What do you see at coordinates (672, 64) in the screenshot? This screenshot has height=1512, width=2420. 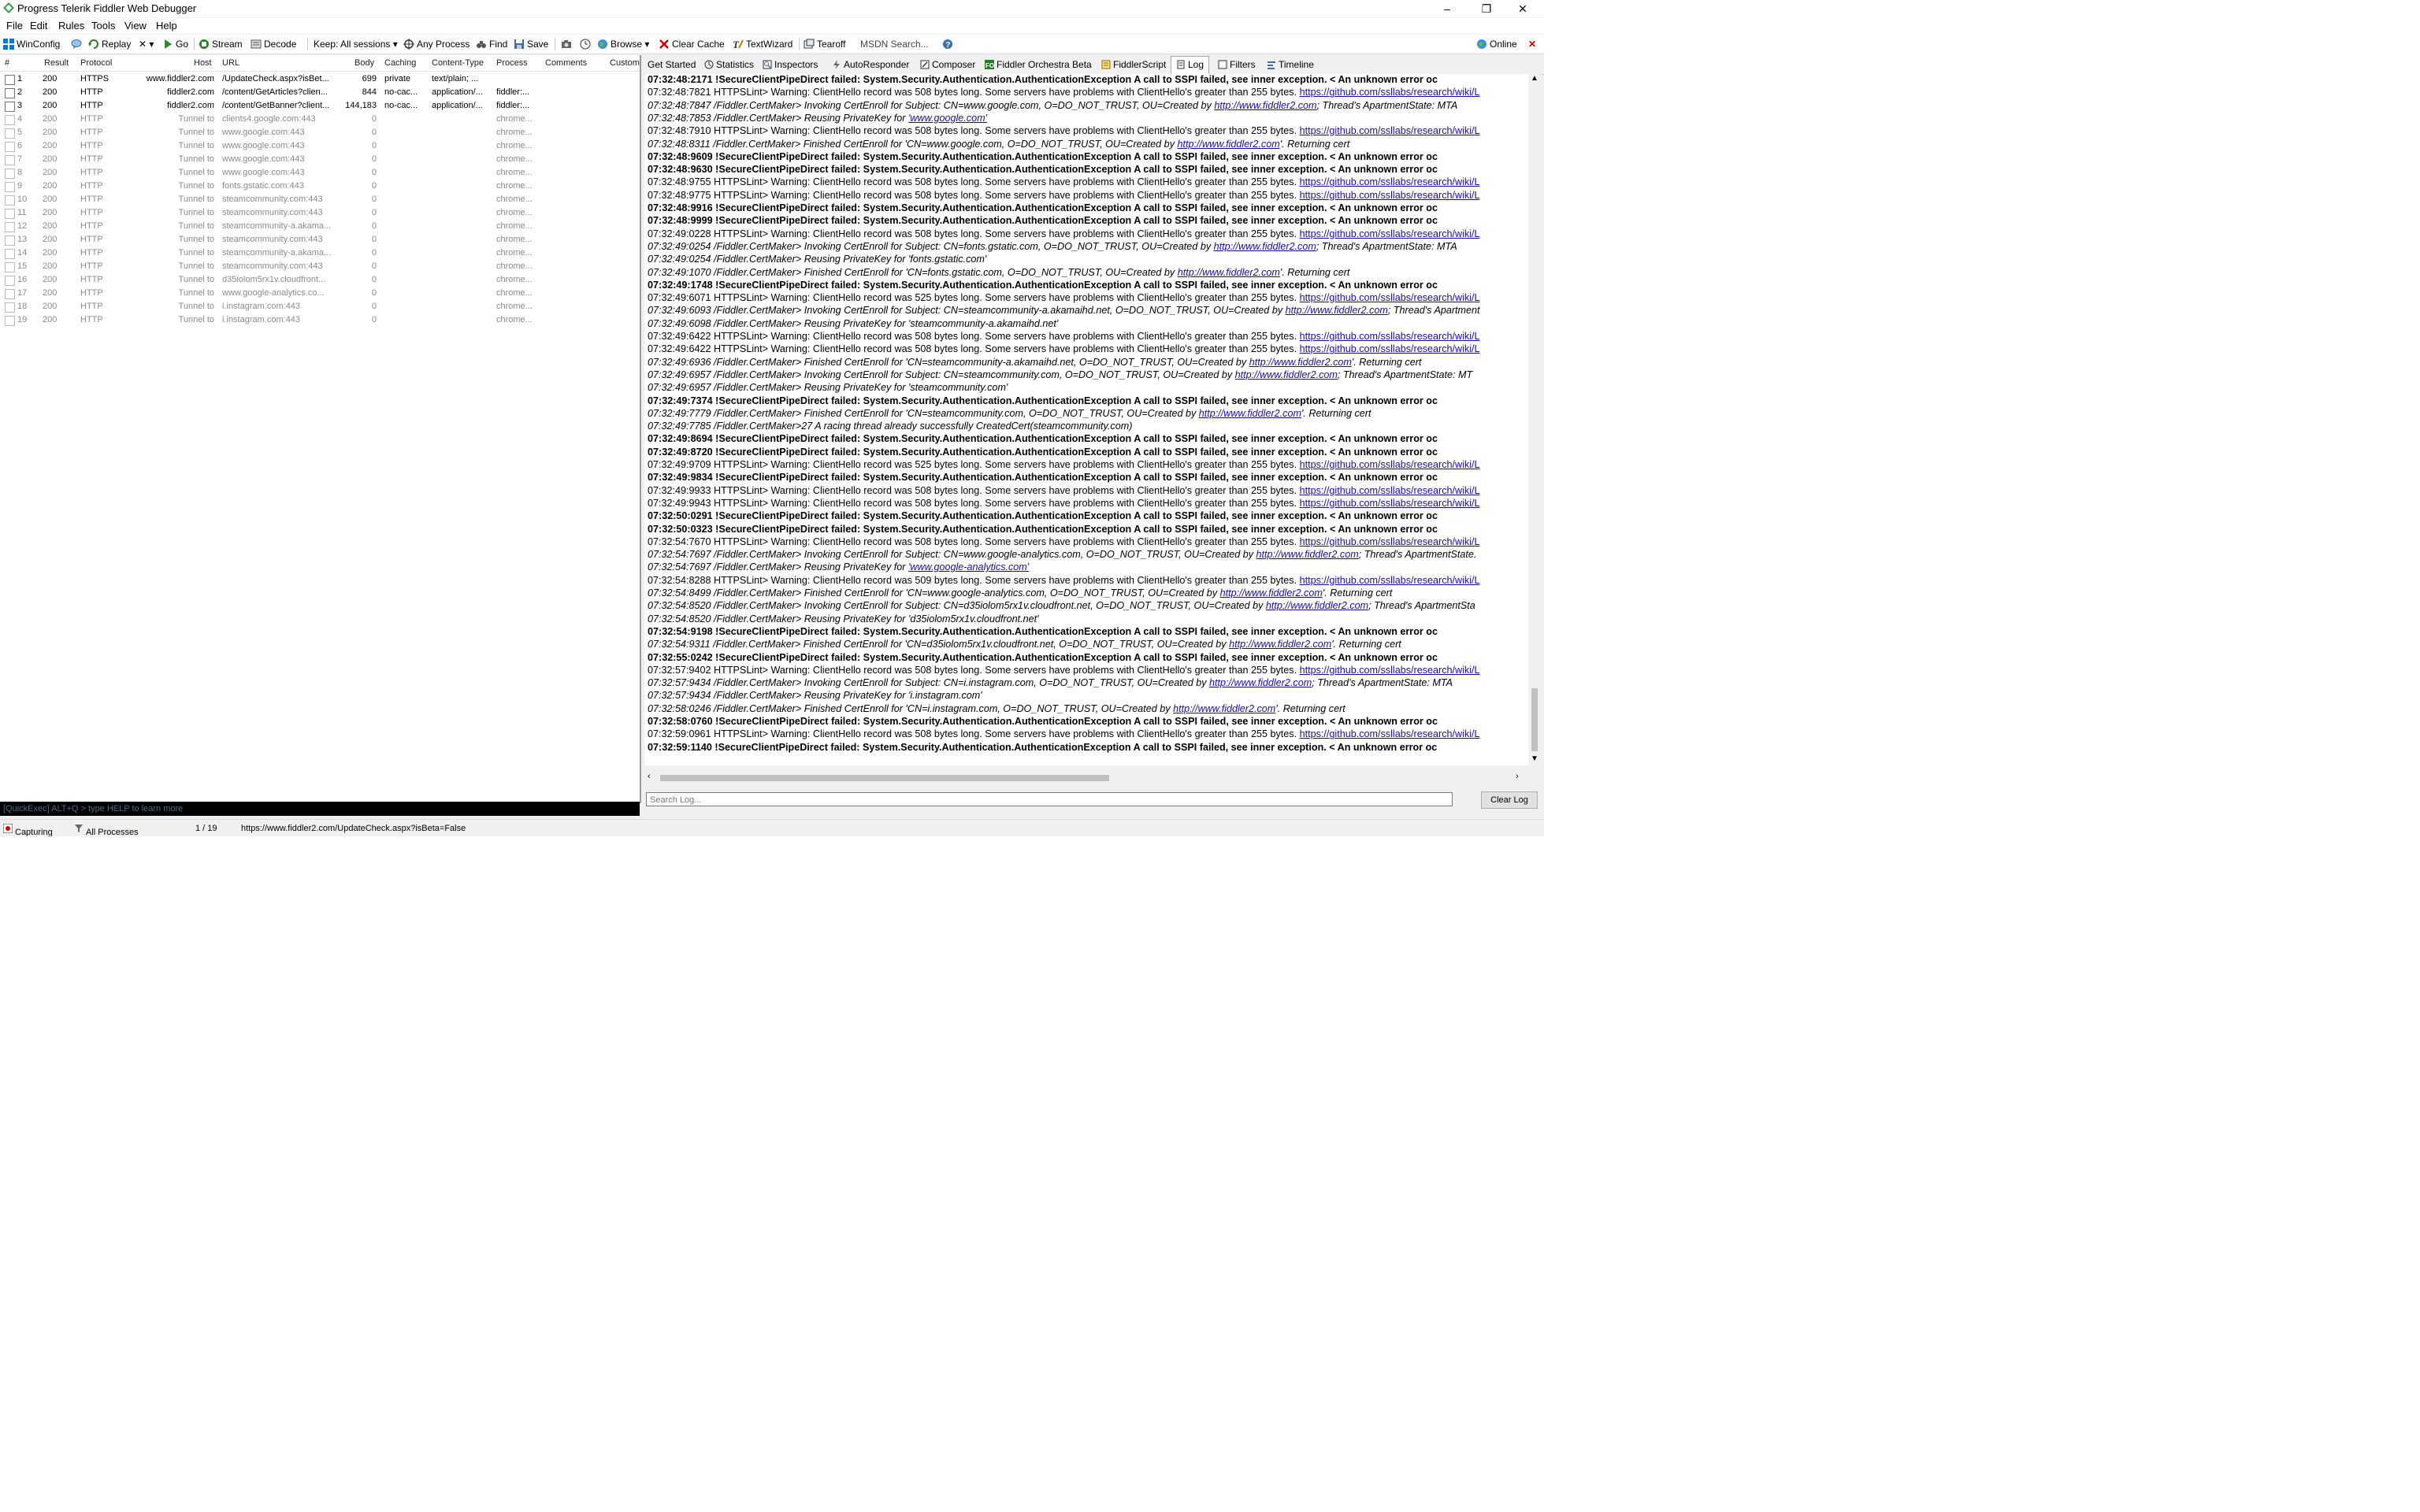 I see `tab-get-started: Get Started` at bounding box center [672, 64].